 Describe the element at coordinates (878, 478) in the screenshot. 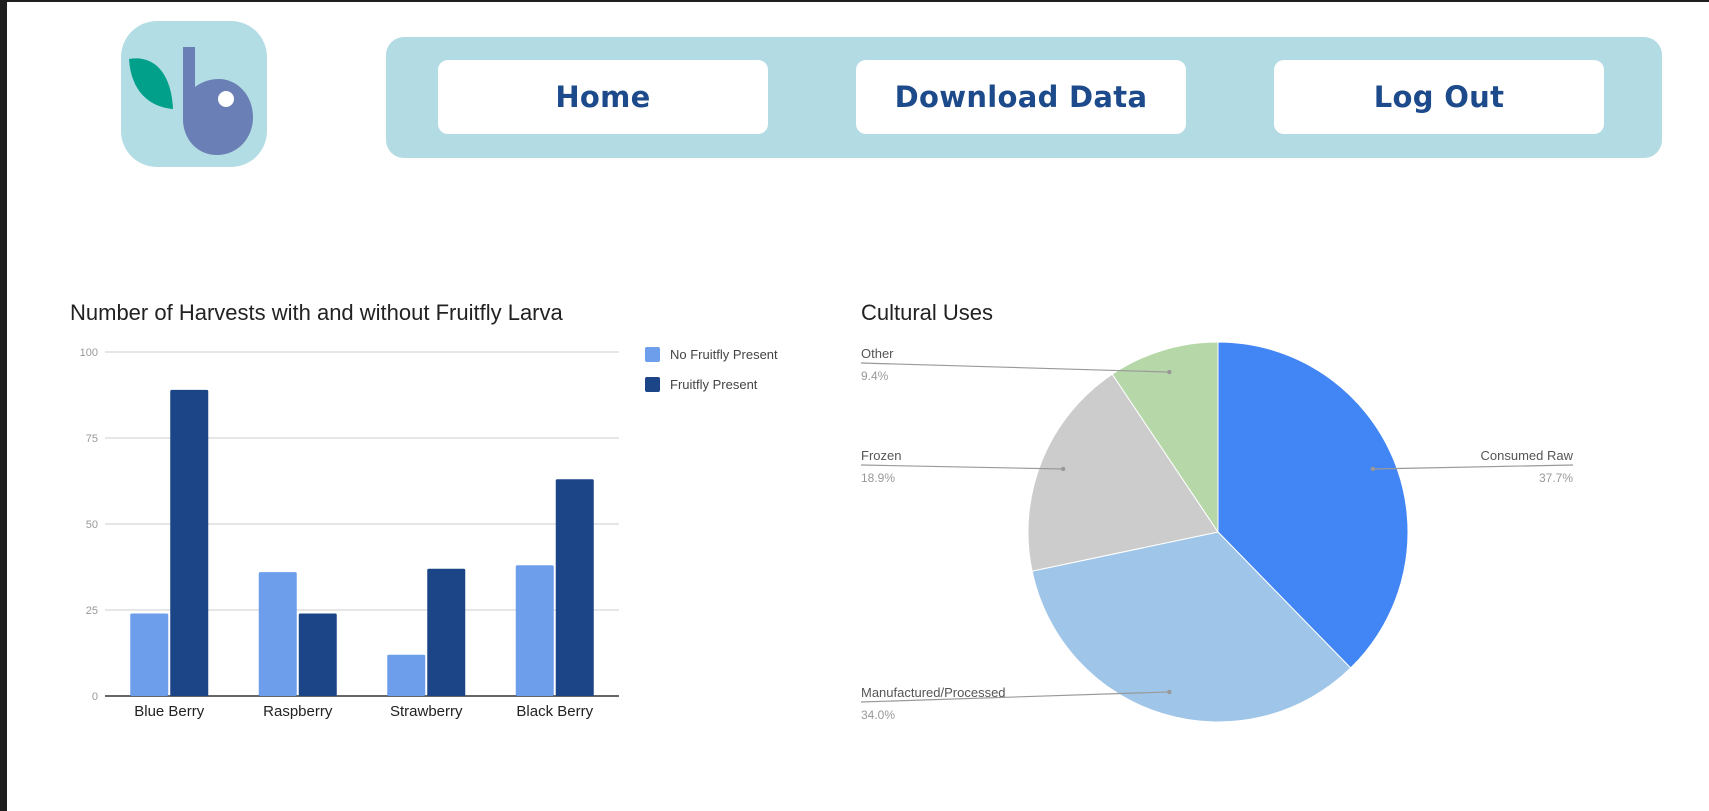

I see `pie-slice-percent: 18.9%` at that location.